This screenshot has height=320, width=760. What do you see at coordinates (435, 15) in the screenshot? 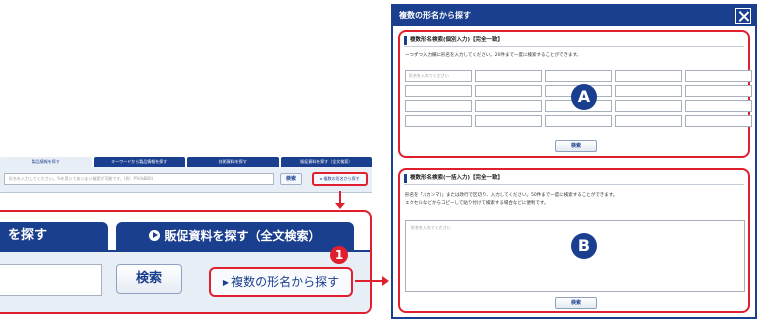
I see `dialog-title: 複数の形名から探す` at bounding box center [435, 15].